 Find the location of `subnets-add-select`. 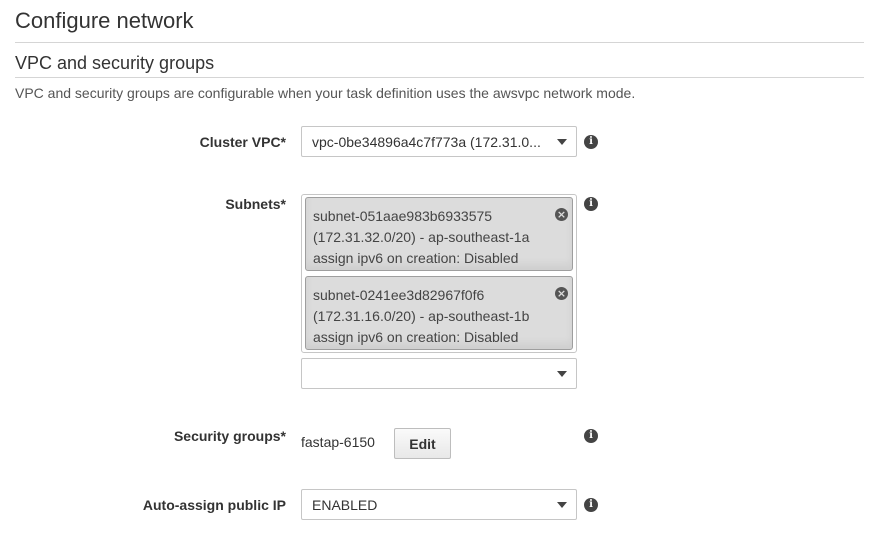

subnets-add-select is located at coordinates (439, 373).